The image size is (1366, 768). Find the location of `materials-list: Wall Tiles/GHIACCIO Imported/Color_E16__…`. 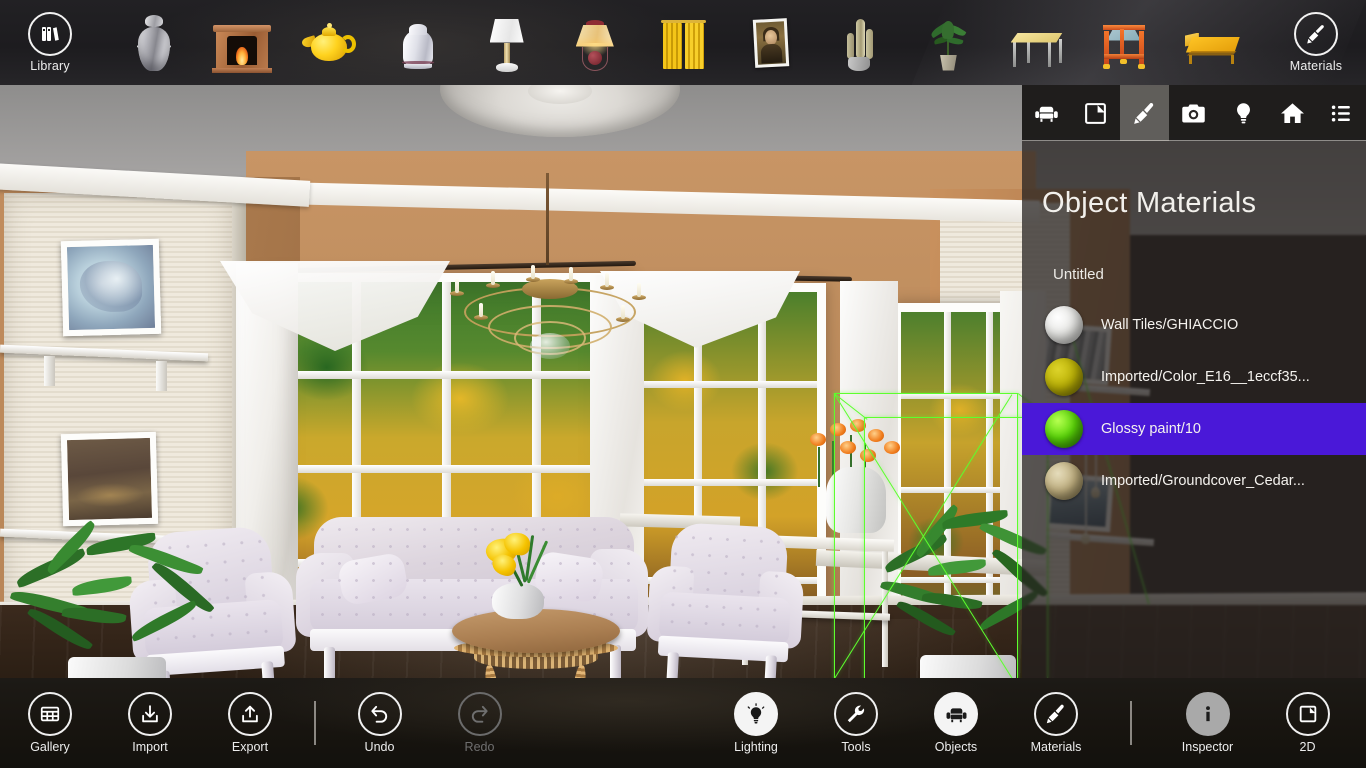

materials-list: Wall Tiles/GHIACCIO Imported/Color_E16__… is located at coordinates (1194, 403).